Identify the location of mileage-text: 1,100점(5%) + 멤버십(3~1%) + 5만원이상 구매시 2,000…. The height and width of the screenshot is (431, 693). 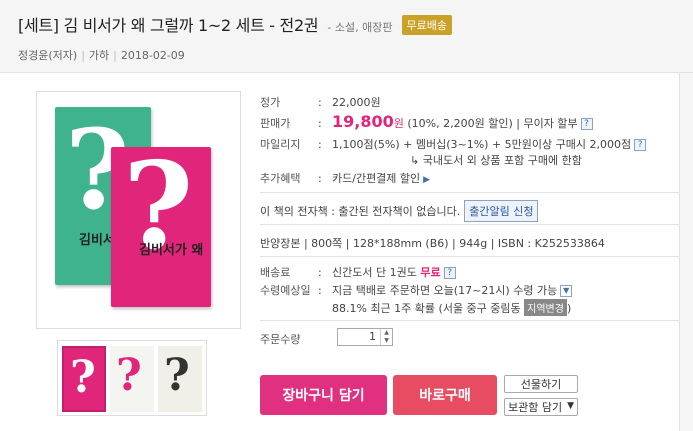
(482, 144).